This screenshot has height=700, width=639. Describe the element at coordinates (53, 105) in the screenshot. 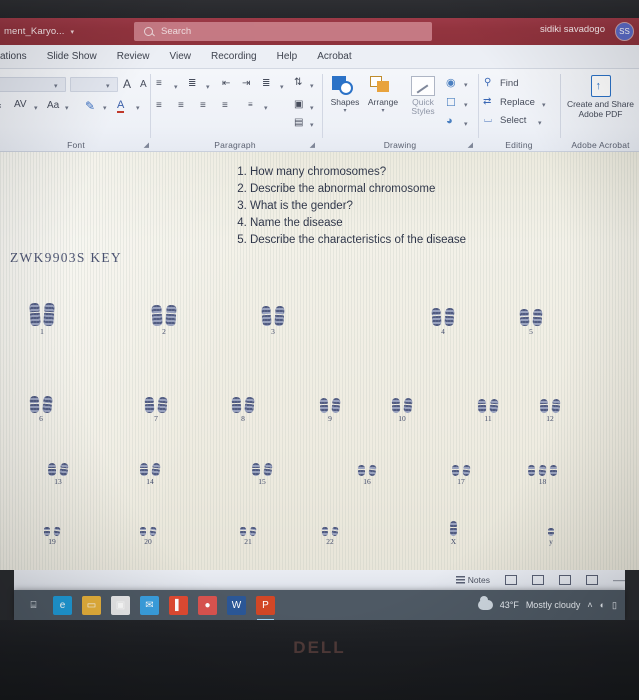

I see `change-case-button: Aa` at that location.